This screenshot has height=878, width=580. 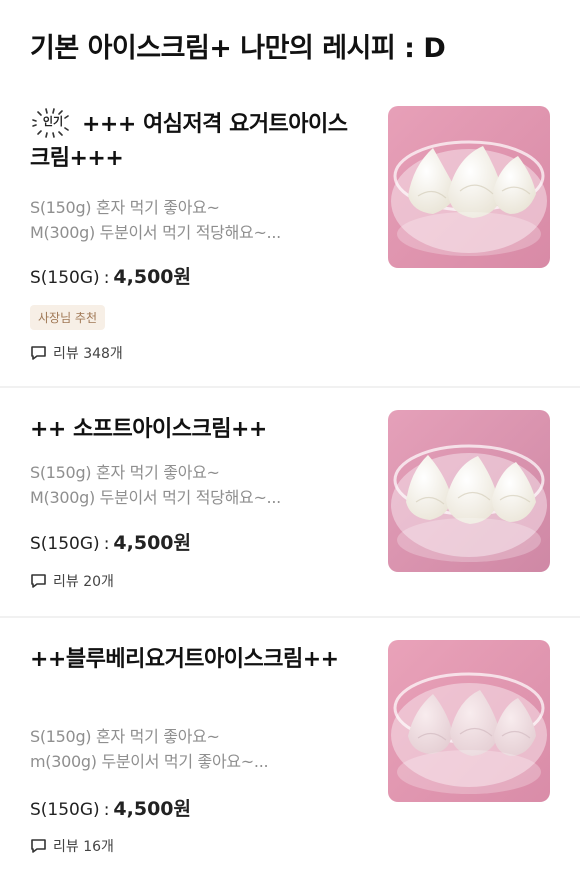 I want to click on popular-badge-label: 인기, so click(x=53, y=121).